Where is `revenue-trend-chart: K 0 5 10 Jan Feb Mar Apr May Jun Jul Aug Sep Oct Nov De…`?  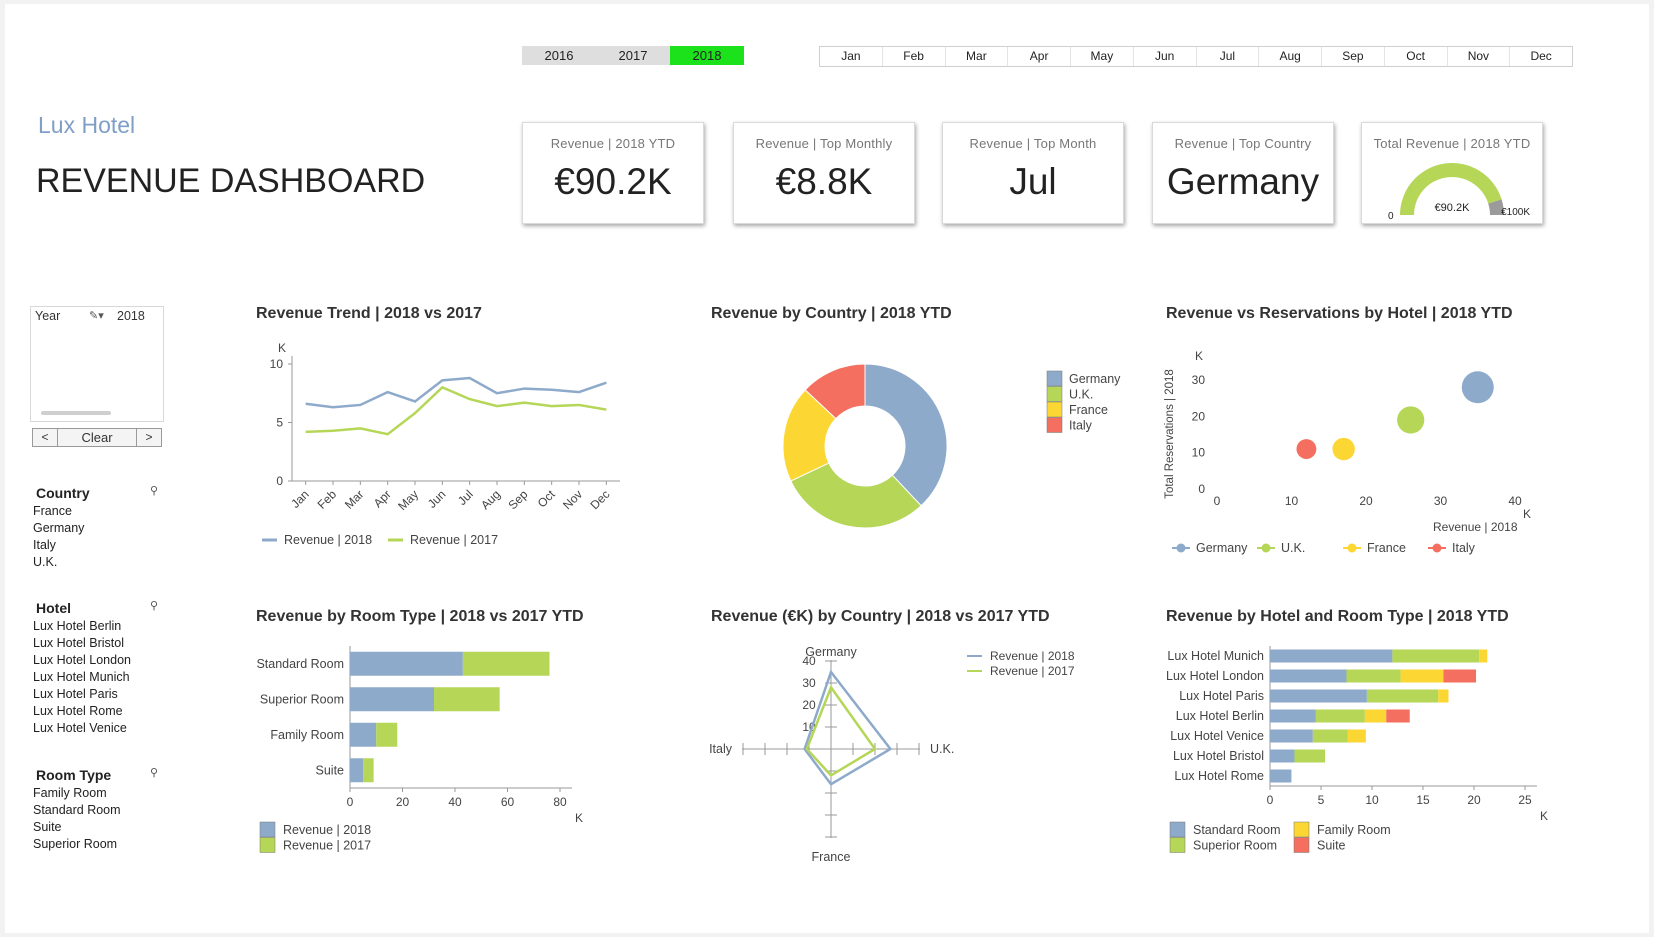 revenue-trend-chart: K 0 5 10 Jan Feb Mar Apr May Jun Jul Aug Sep Oct Nov De… is located at coordinates (441, 444).